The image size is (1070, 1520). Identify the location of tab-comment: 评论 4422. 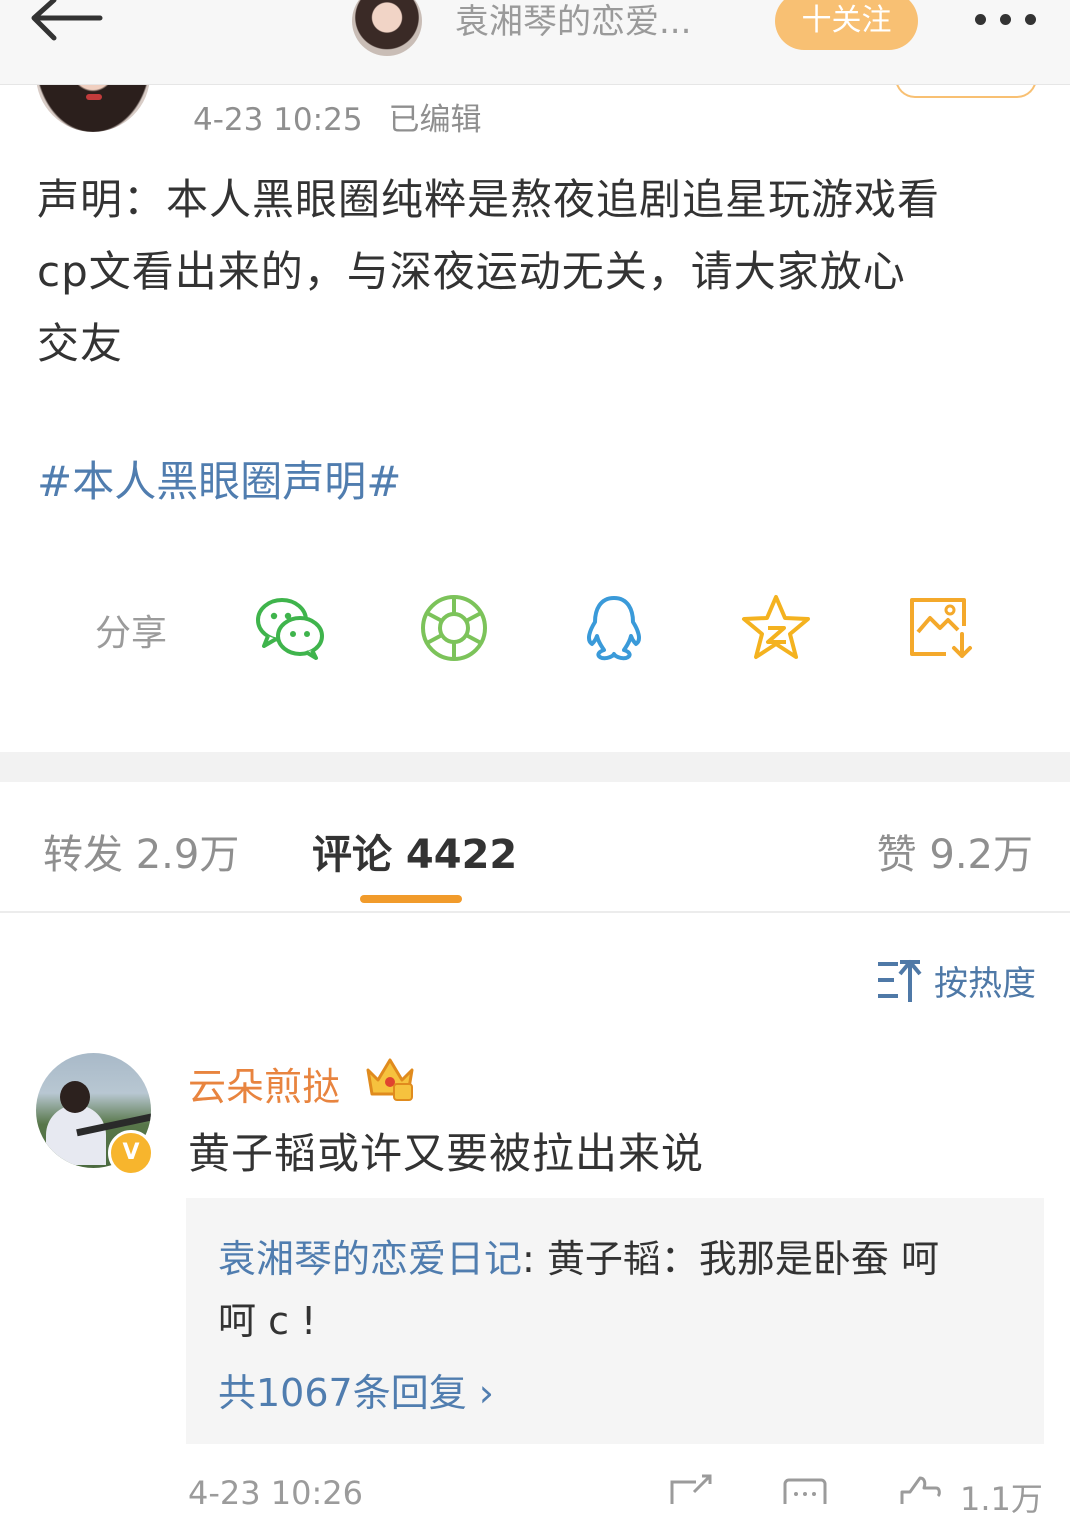
(414, 851).